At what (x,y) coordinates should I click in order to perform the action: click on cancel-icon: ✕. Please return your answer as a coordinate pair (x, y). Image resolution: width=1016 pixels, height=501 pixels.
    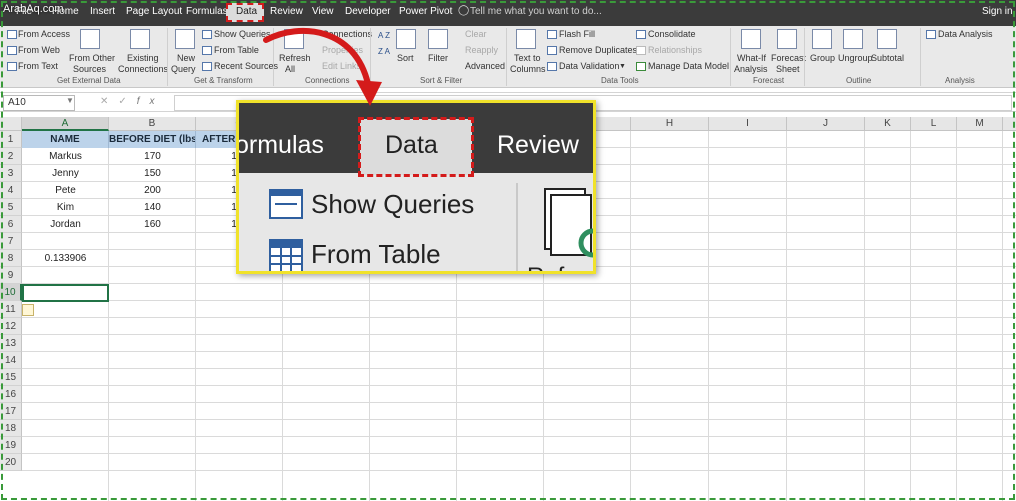
    Looking at the image, I should click on (109, 101).